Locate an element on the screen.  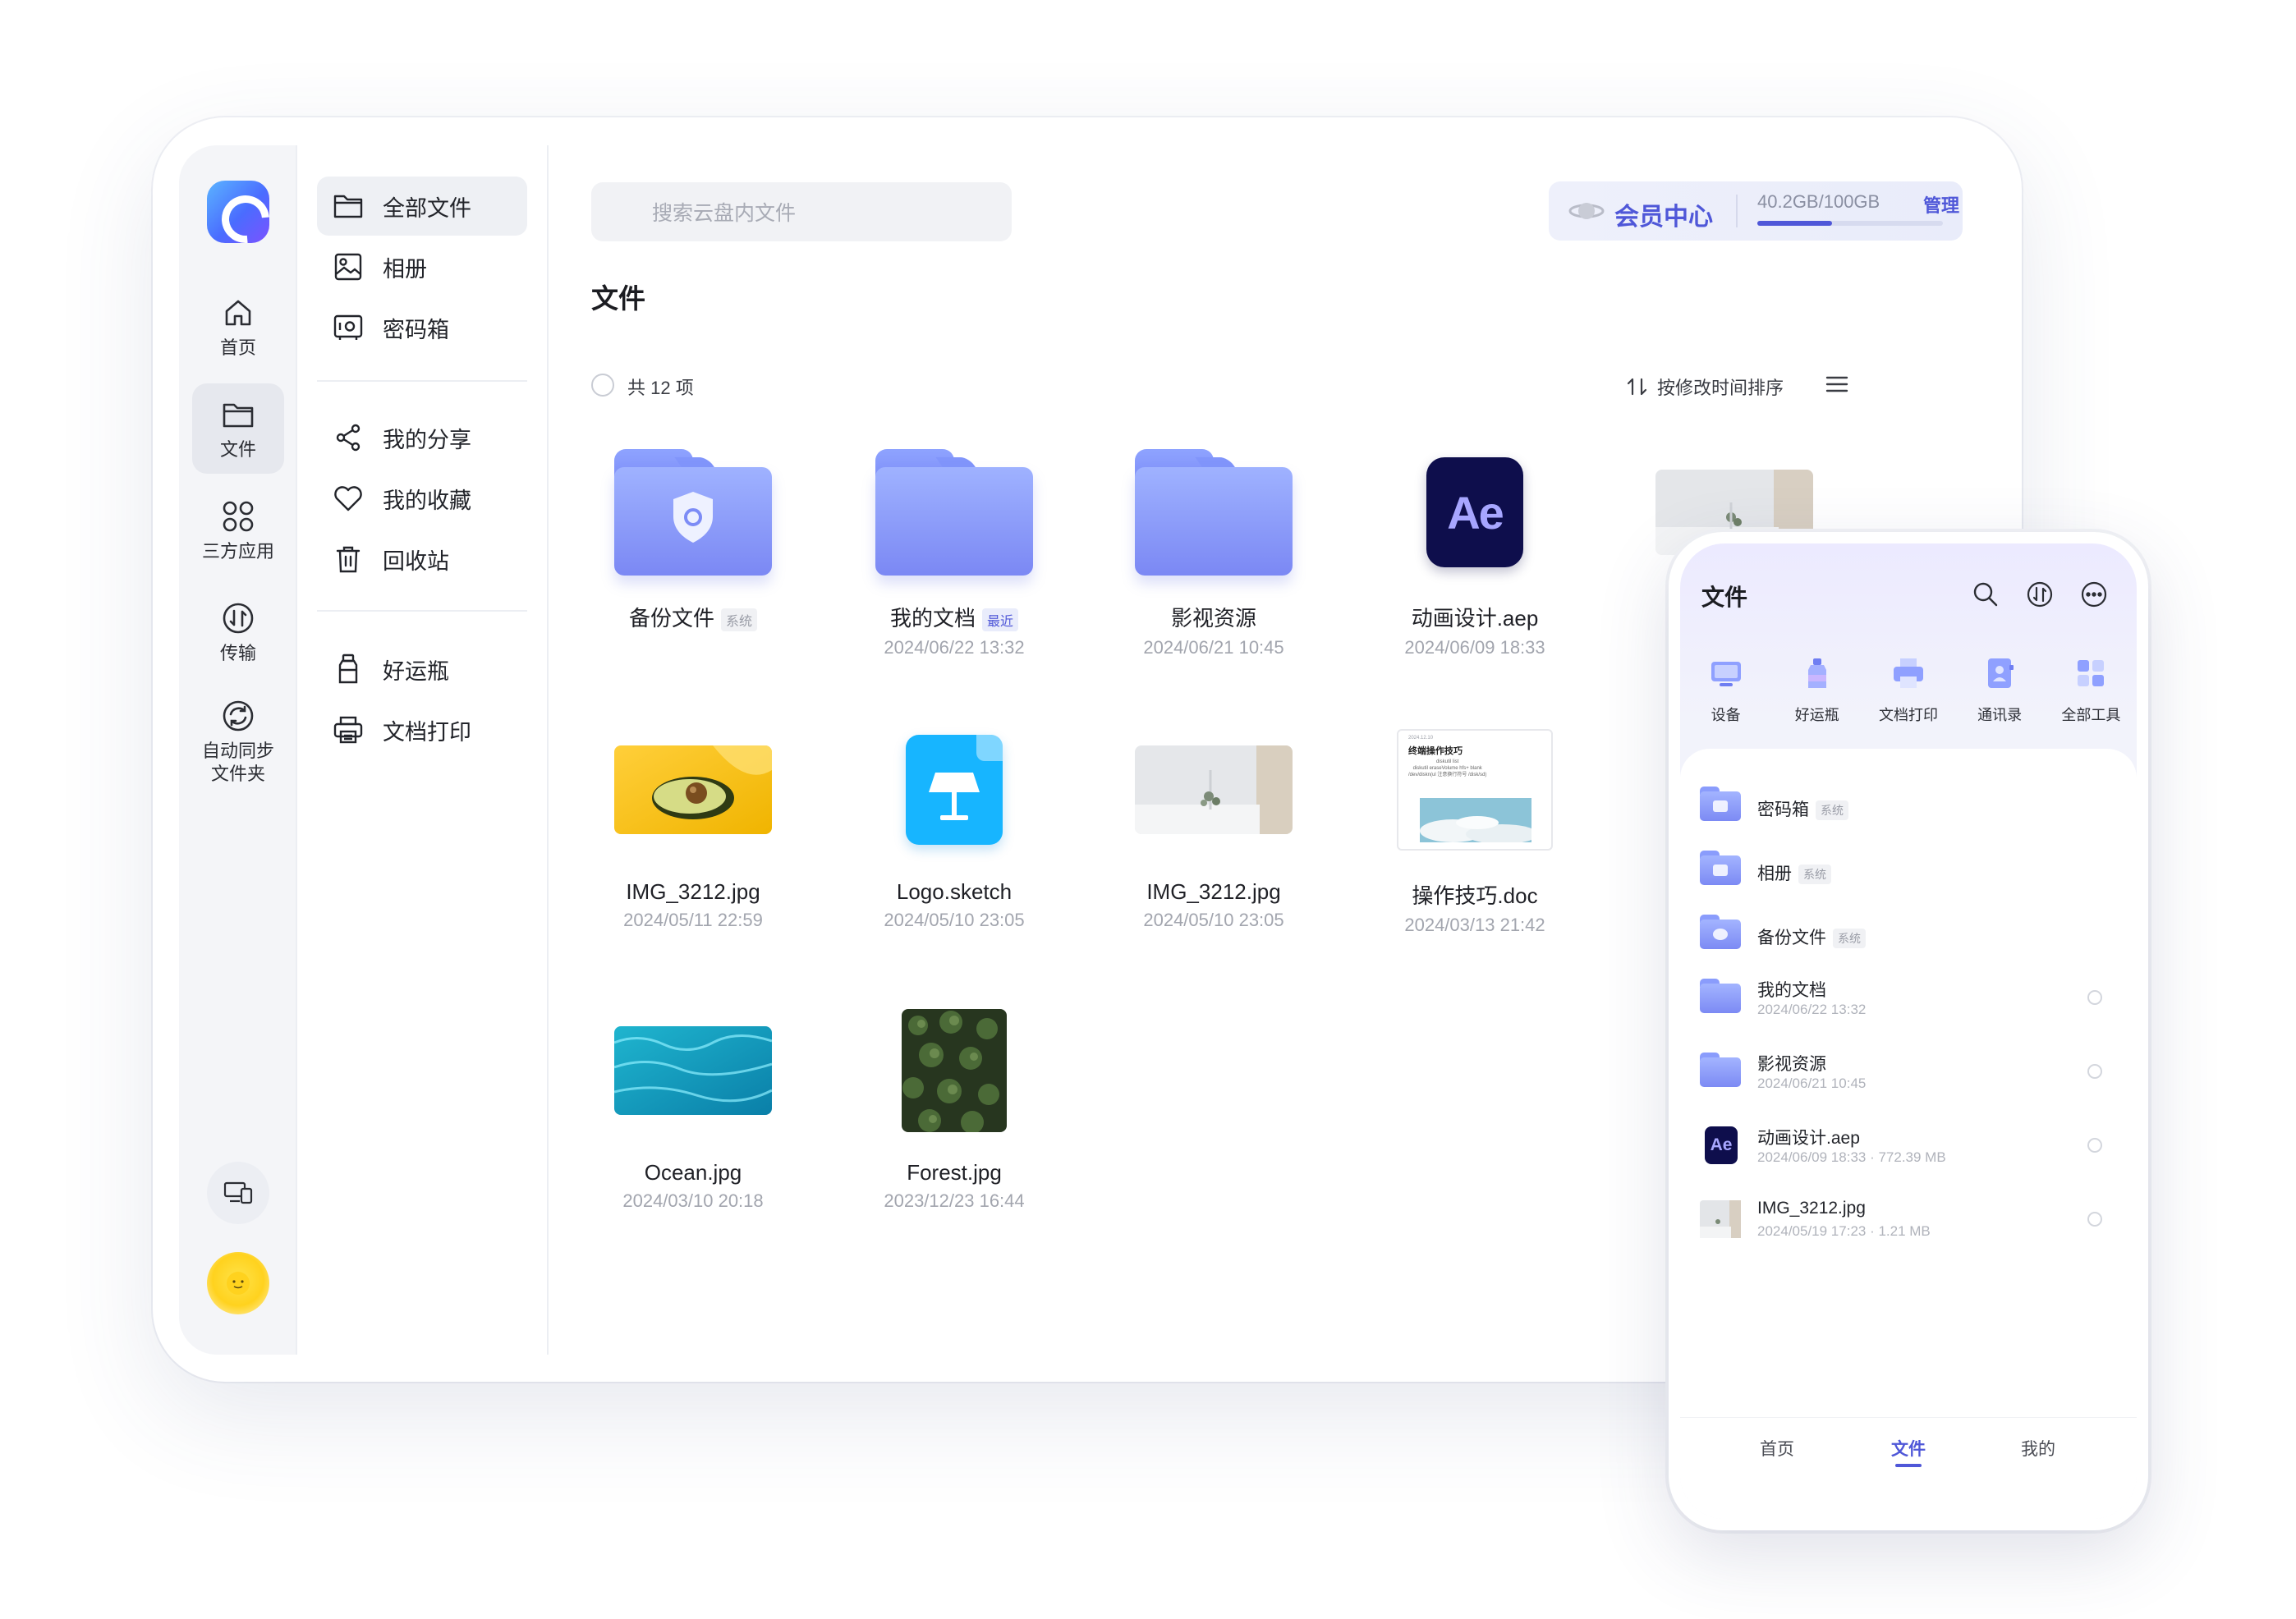
bottle-icon is located at coordinates (1816, 673).